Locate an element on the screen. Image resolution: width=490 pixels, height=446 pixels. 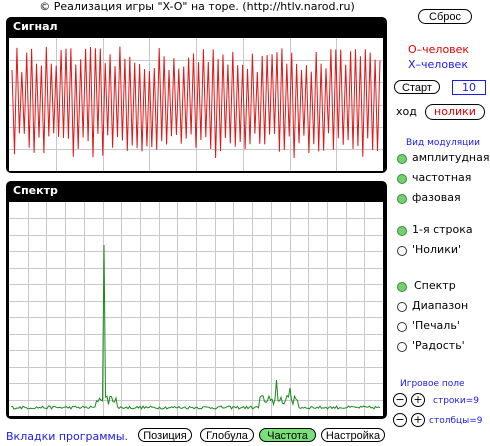
rows-increment-button: + is located at coordinates (418, 400).